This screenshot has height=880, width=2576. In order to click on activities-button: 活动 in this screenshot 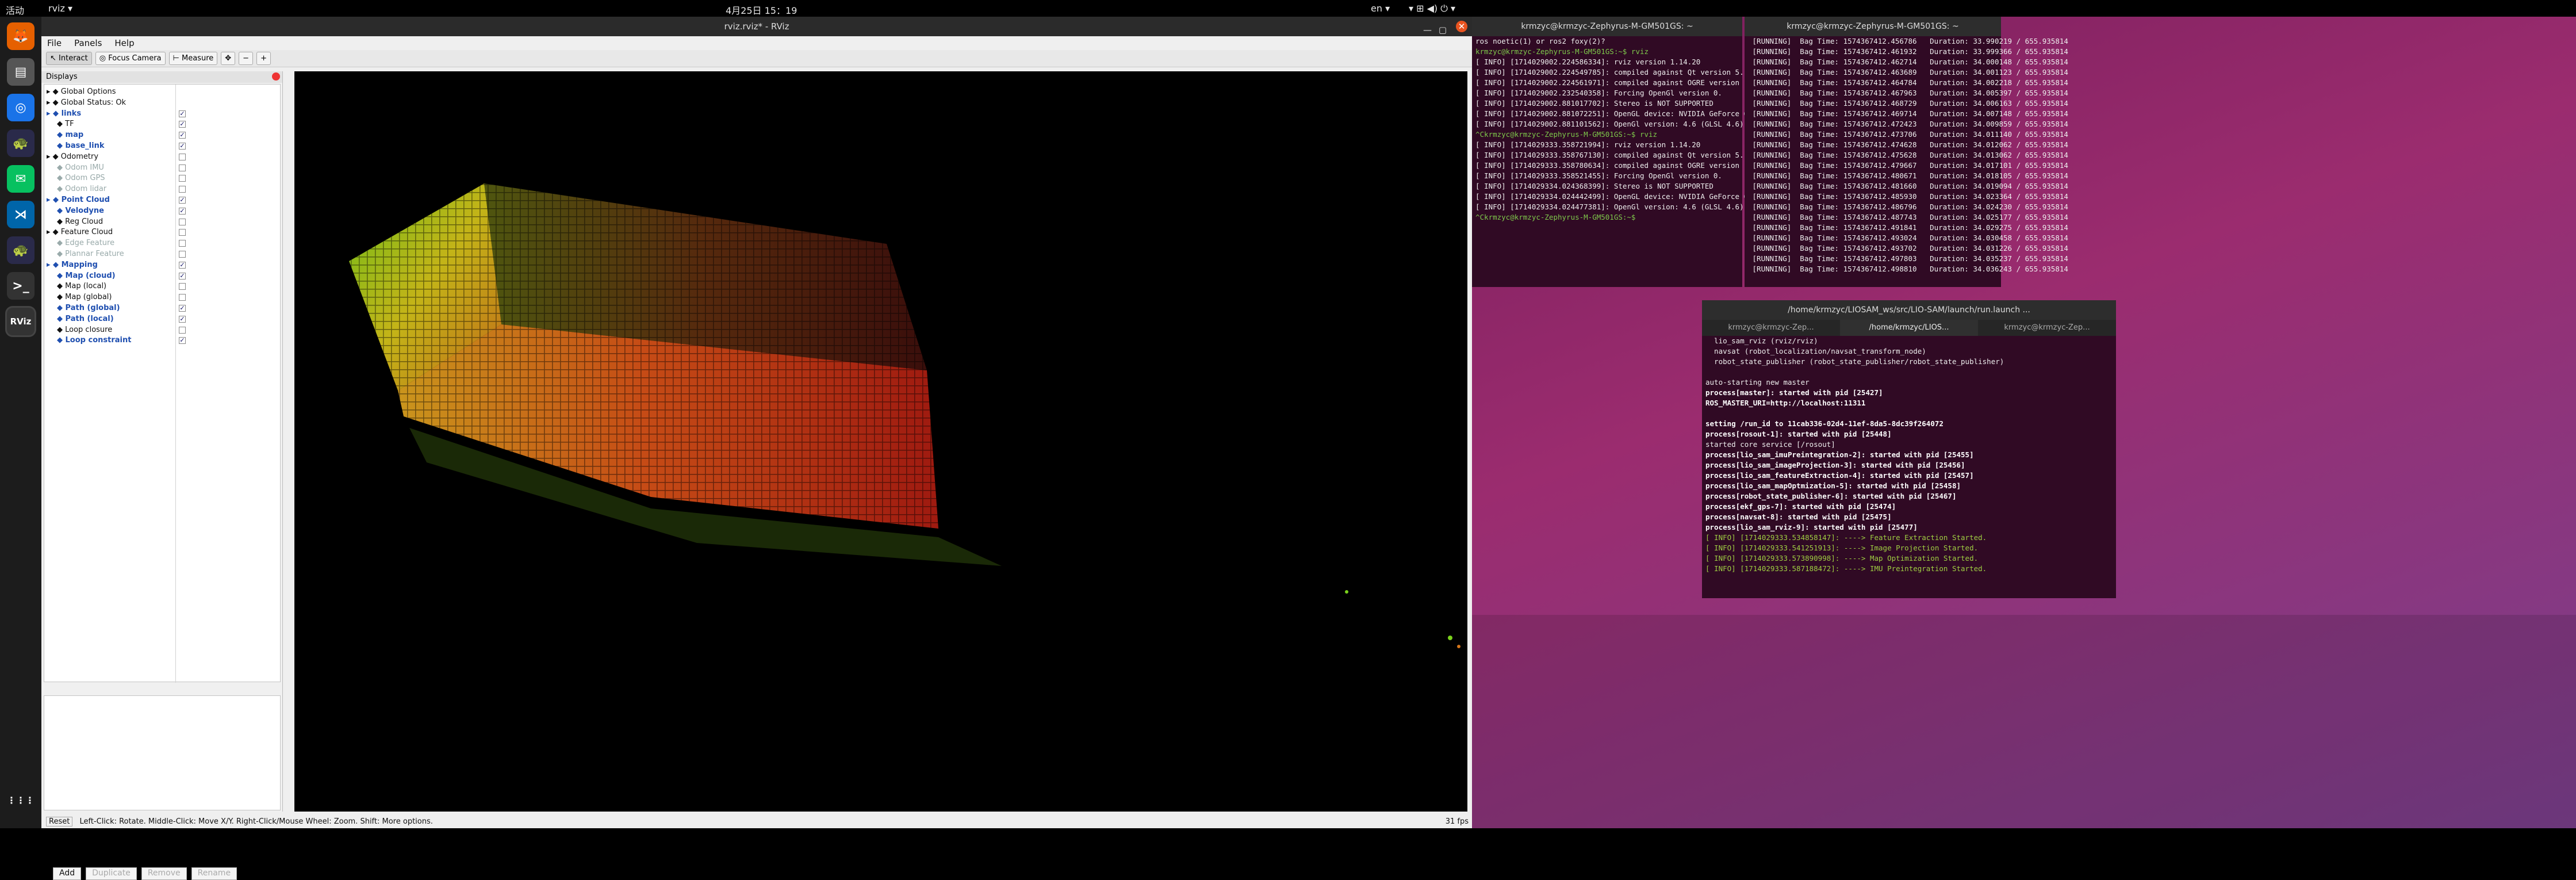, I will do `click(15, 10)`.